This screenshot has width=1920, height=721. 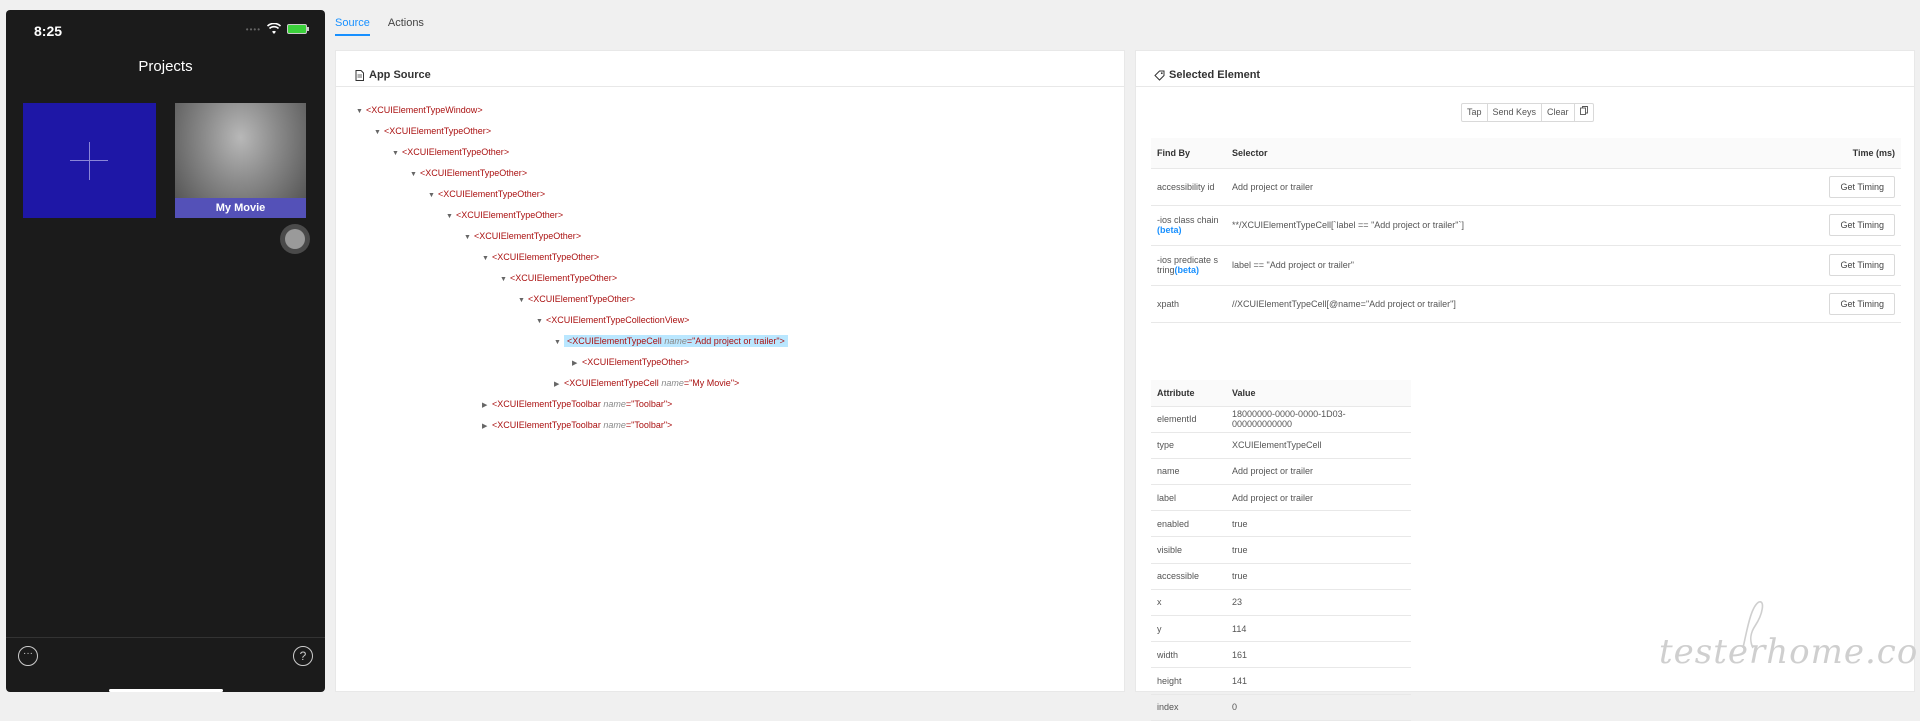 I want to click on tree-node: ▼ <XCUIElementTypeWindow>, so click(x=419, y=110).